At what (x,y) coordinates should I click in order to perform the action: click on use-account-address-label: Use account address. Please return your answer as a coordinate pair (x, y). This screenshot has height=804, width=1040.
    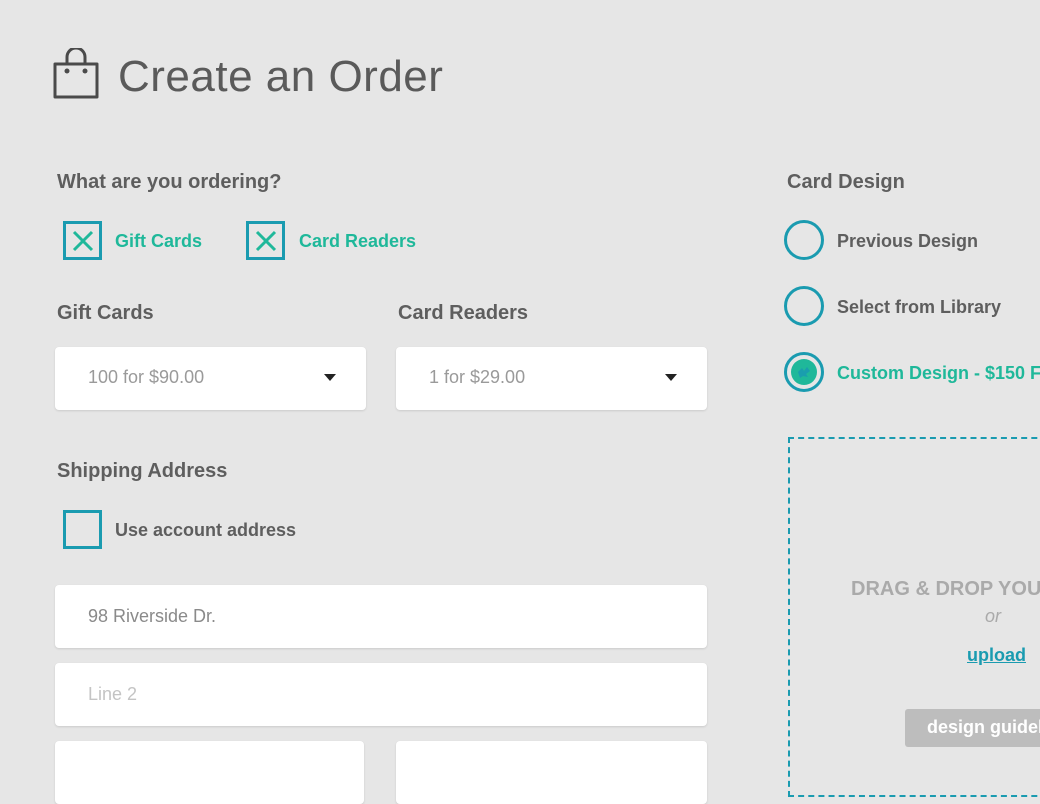
    Looking at the image, I should click on (205, 530).